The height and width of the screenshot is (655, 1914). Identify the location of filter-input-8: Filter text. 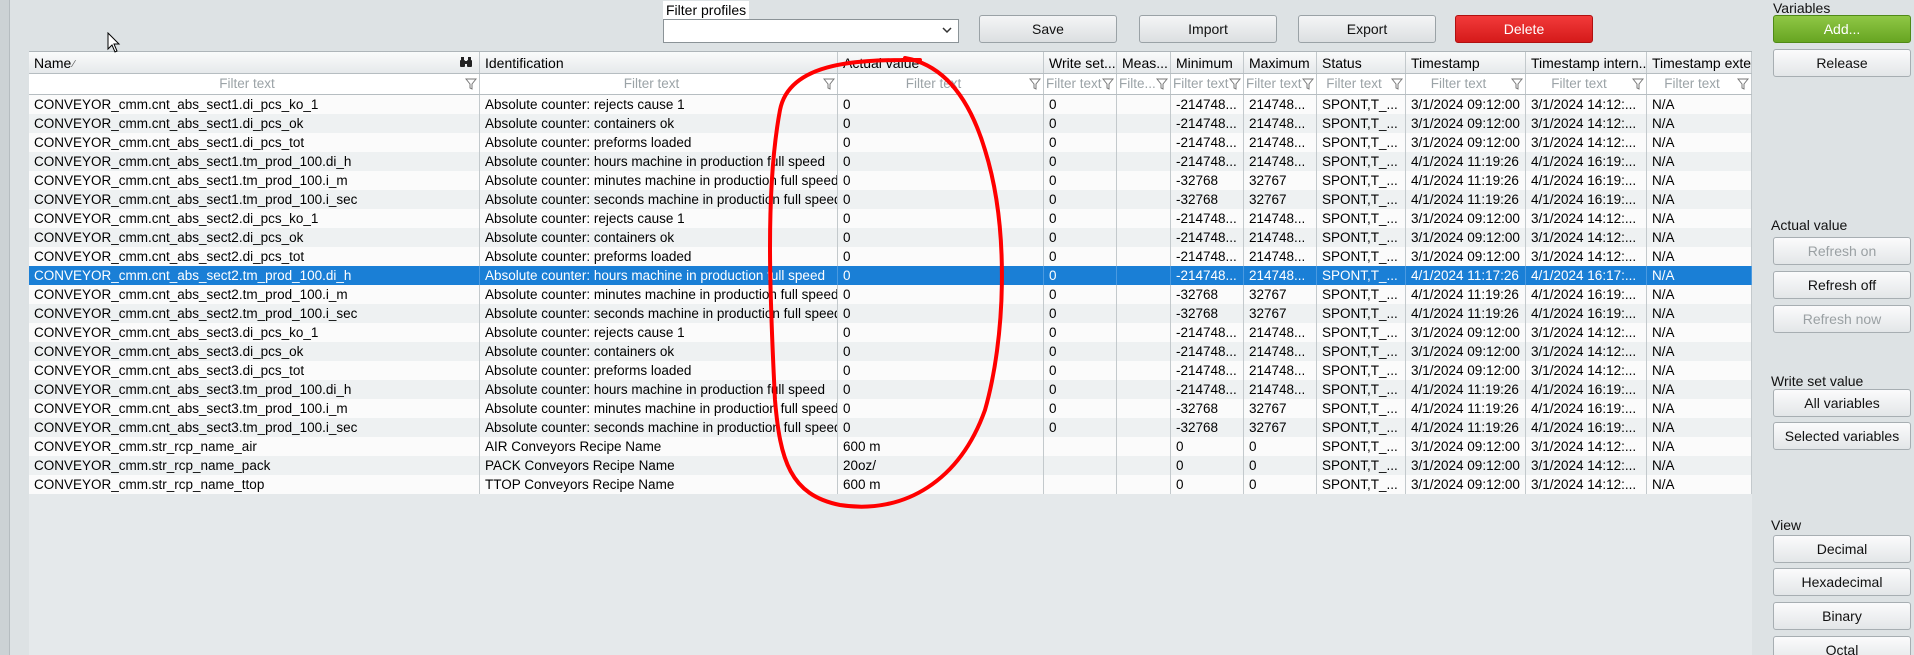
(1466, 84).